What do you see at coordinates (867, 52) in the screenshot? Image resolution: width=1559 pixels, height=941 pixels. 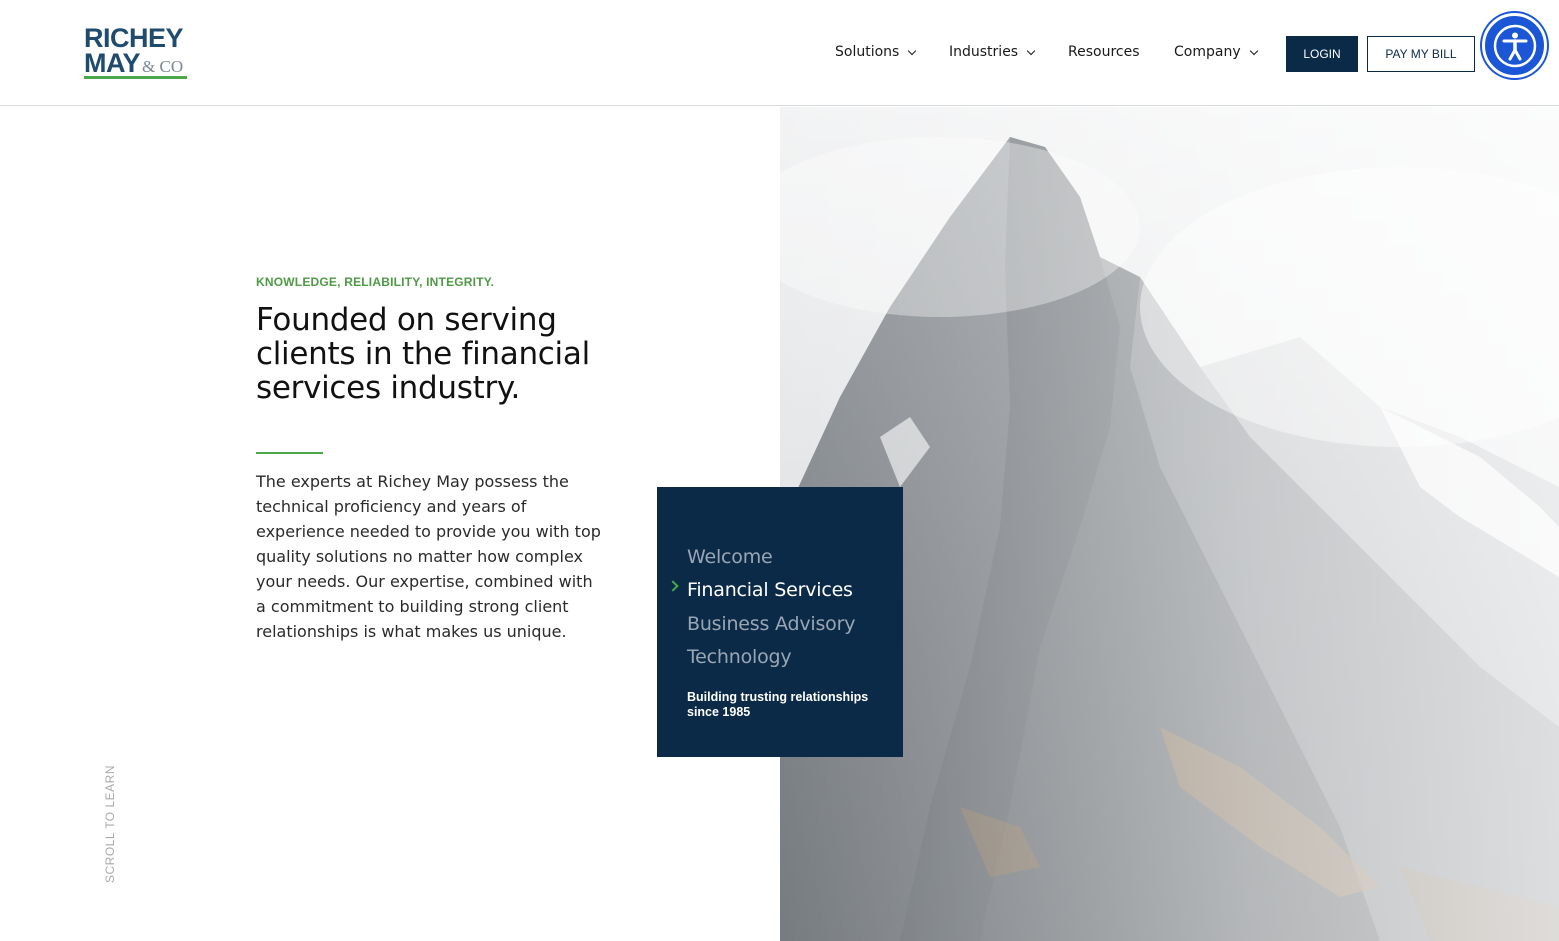 I see `nav-solutions-label: Solutions` at bounding box center [867, 52].